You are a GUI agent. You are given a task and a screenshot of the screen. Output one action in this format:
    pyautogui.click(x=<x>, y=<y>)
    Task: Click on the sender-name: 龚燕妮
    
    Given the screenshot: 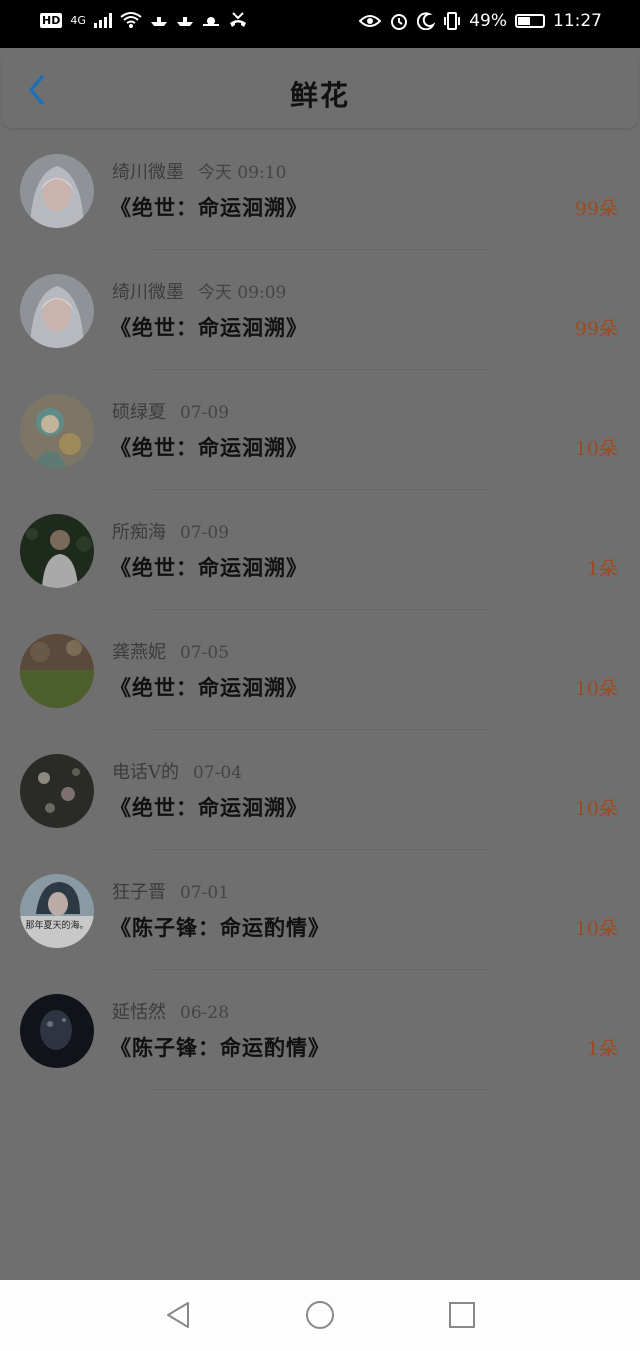 What is the action you would take?
    pyautogui.click(x=139, y=652)
    